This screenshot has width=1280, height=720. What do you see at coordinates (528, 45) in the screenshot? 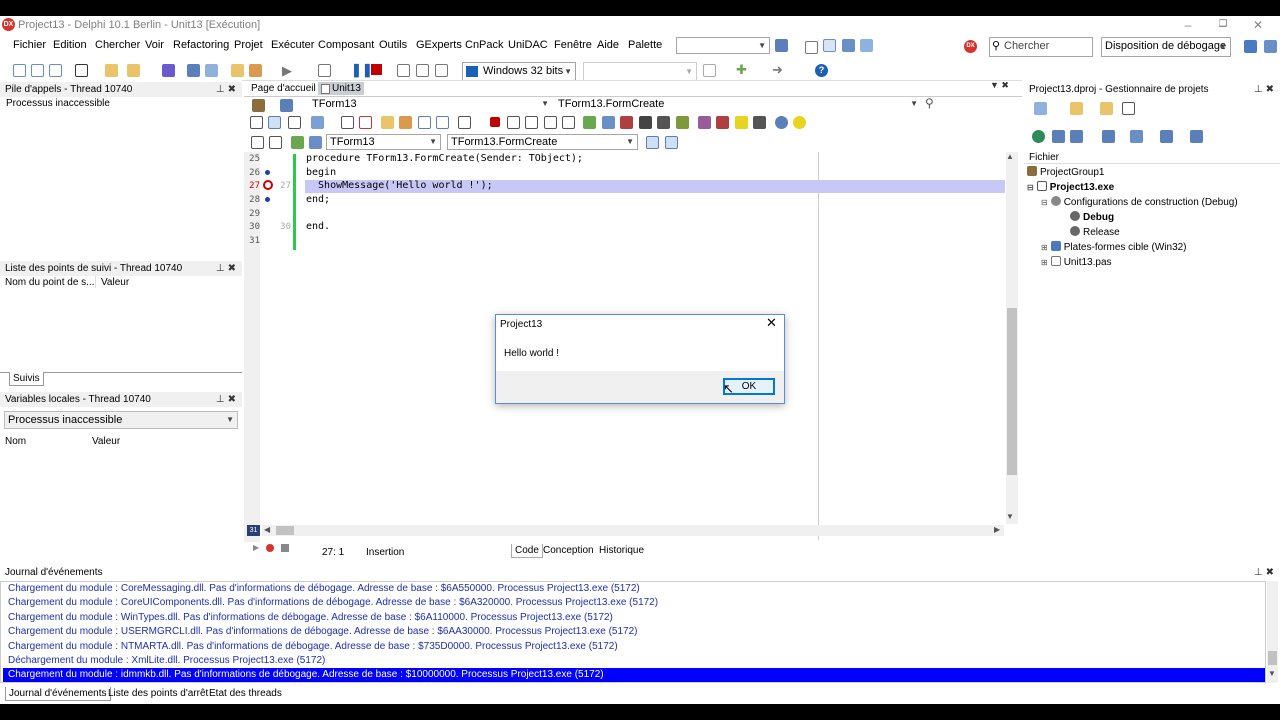
I see `menu-unidac: UniDAC` at bounding box center [528, 45].